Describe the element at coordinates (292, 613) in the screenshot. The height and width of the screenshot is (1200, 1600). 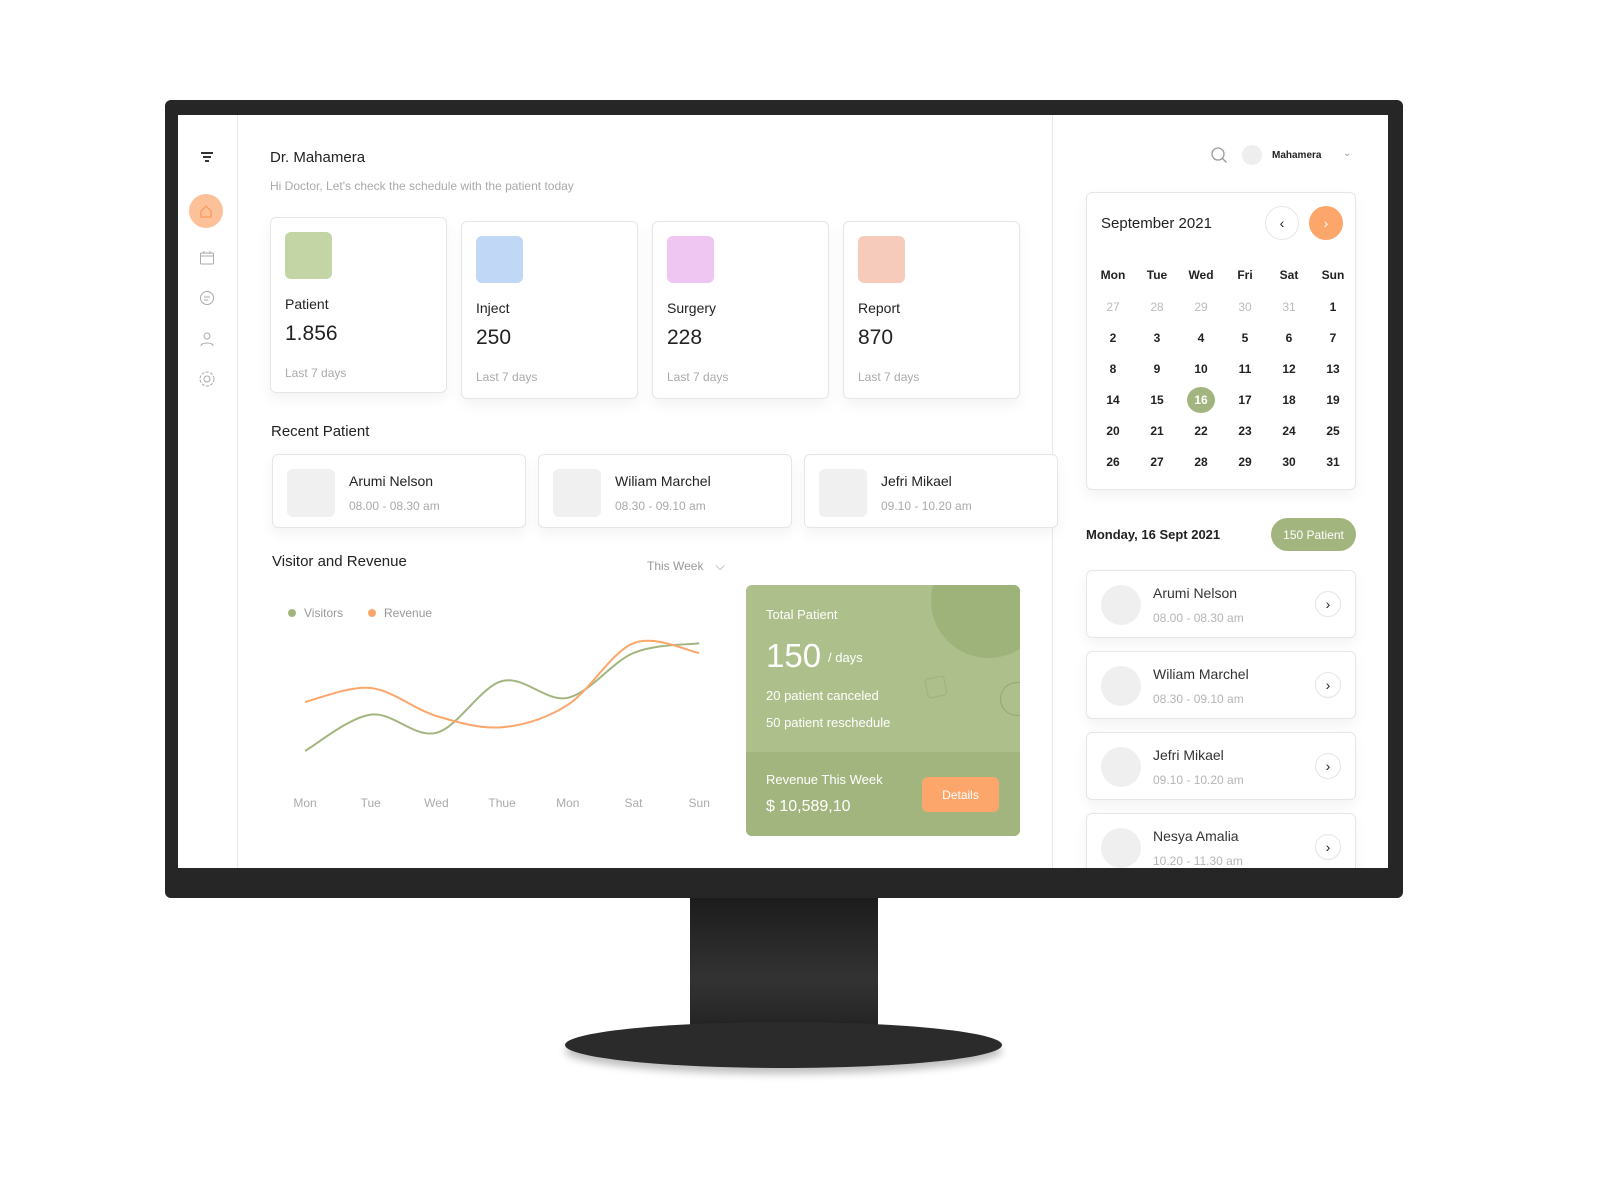
I see `legend-marker` at that location.